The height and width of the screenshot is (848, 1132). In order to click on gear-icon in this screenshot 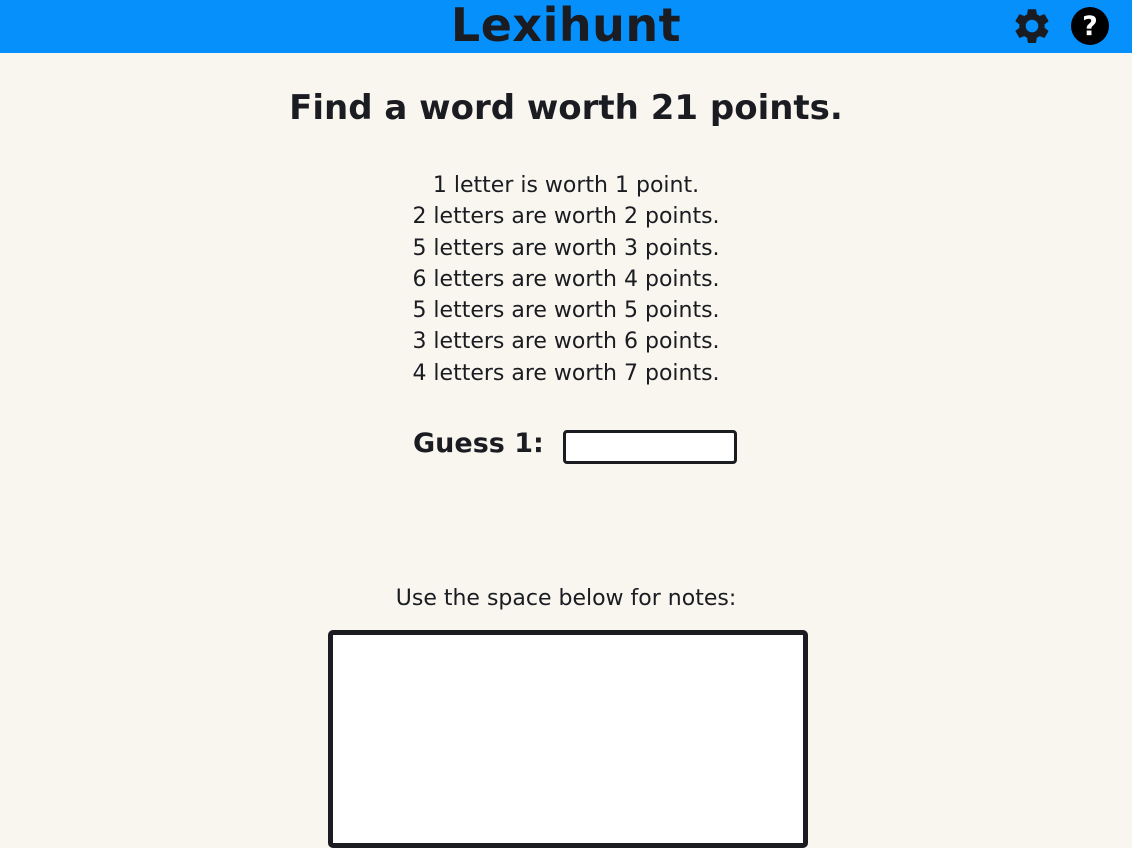, I will do `click(1032, 26)`.